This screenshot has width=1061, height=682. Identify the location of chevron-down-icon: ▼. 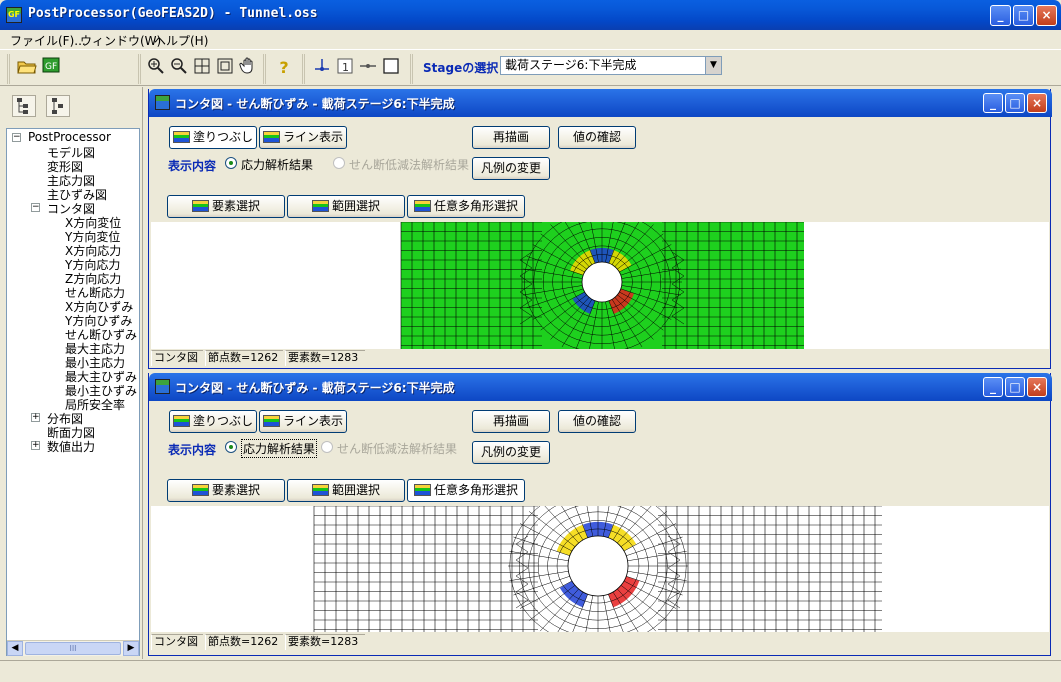
(713, 65).